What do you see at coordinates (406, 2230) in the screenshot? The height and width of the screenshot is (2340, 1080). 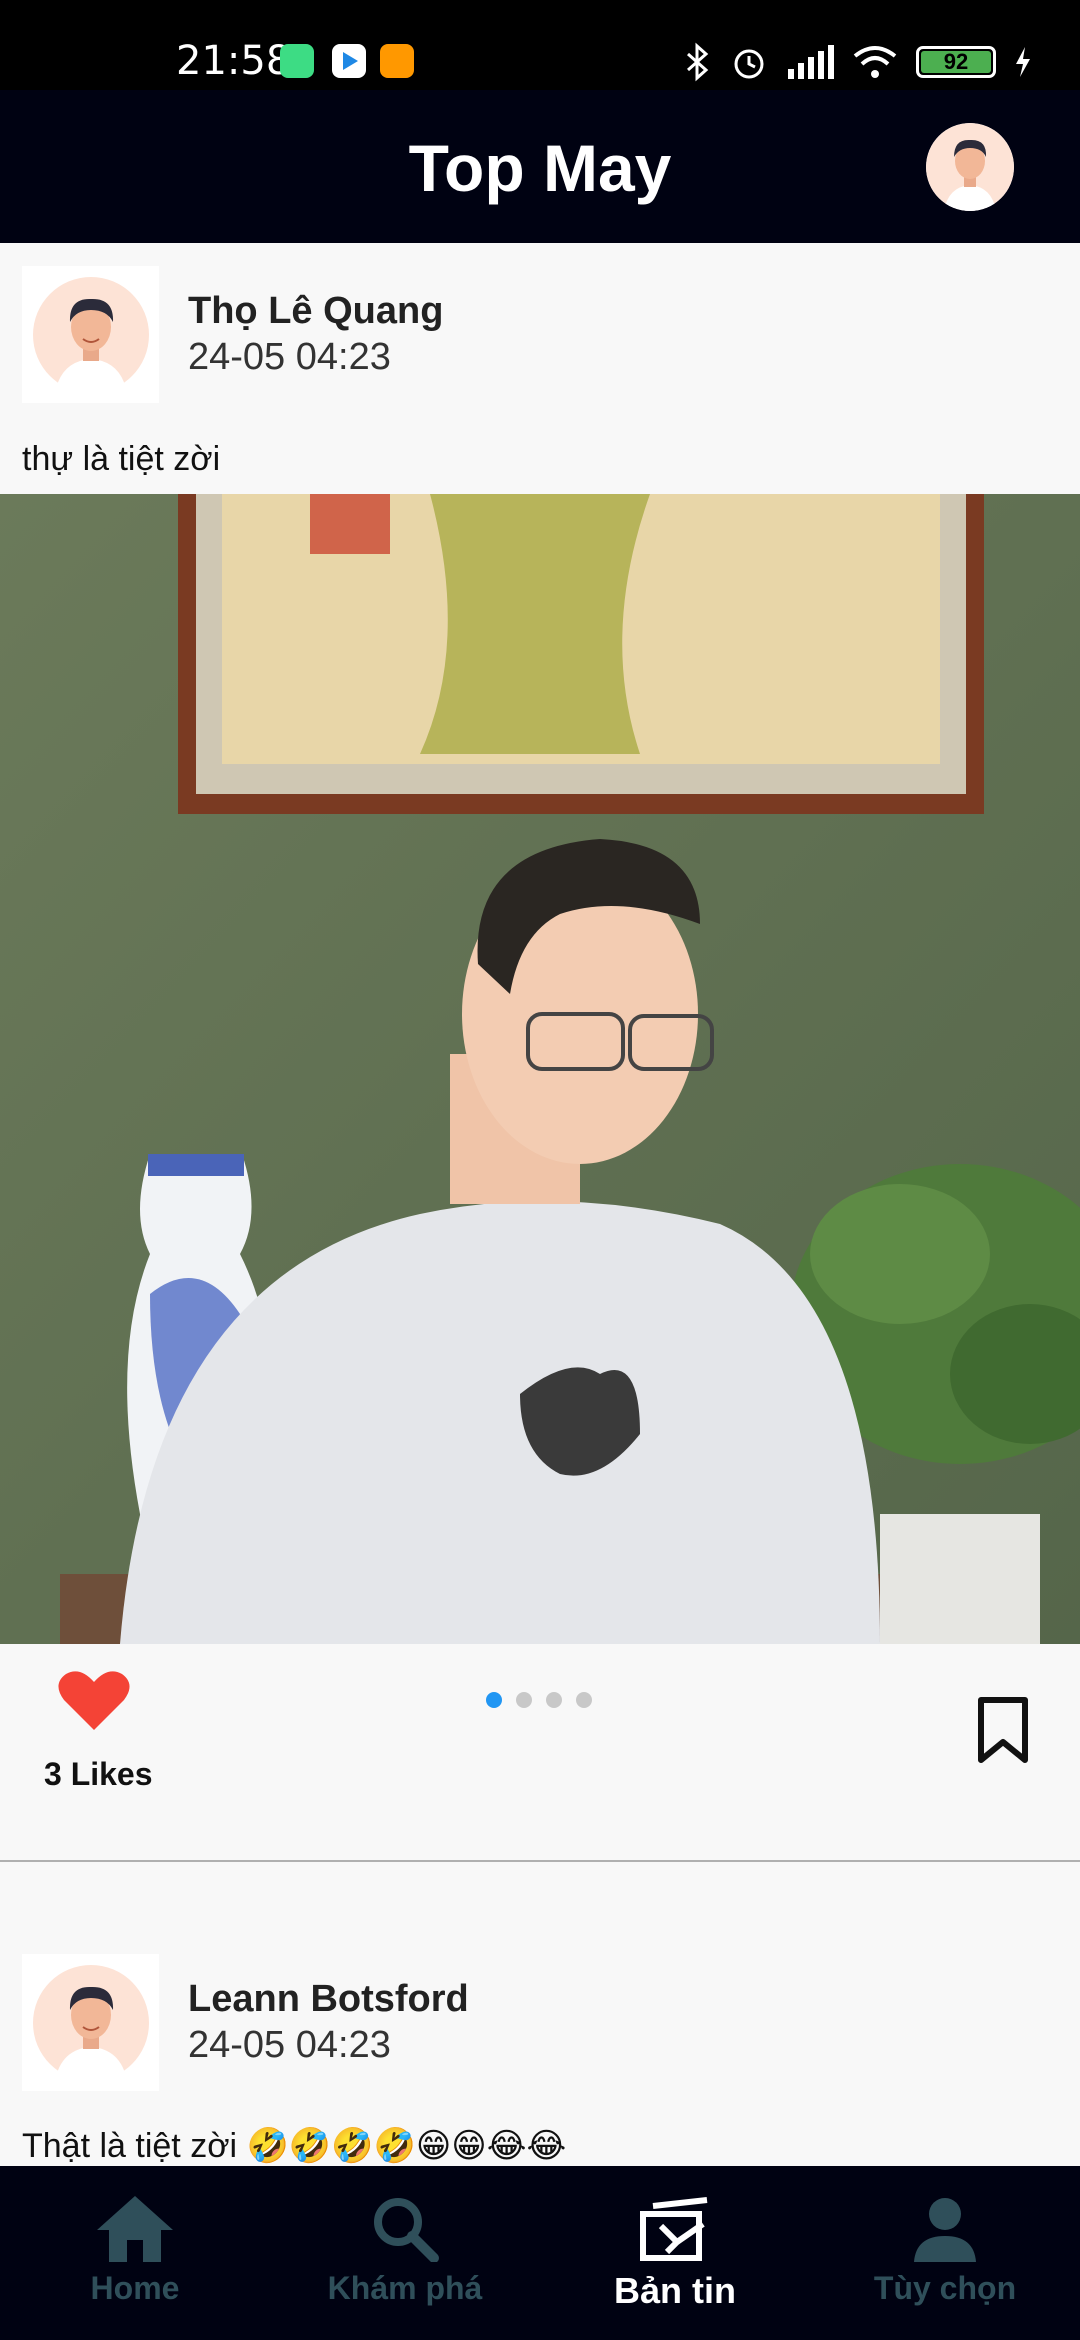 I see `search-icon` at bounding box center [406, 2230].